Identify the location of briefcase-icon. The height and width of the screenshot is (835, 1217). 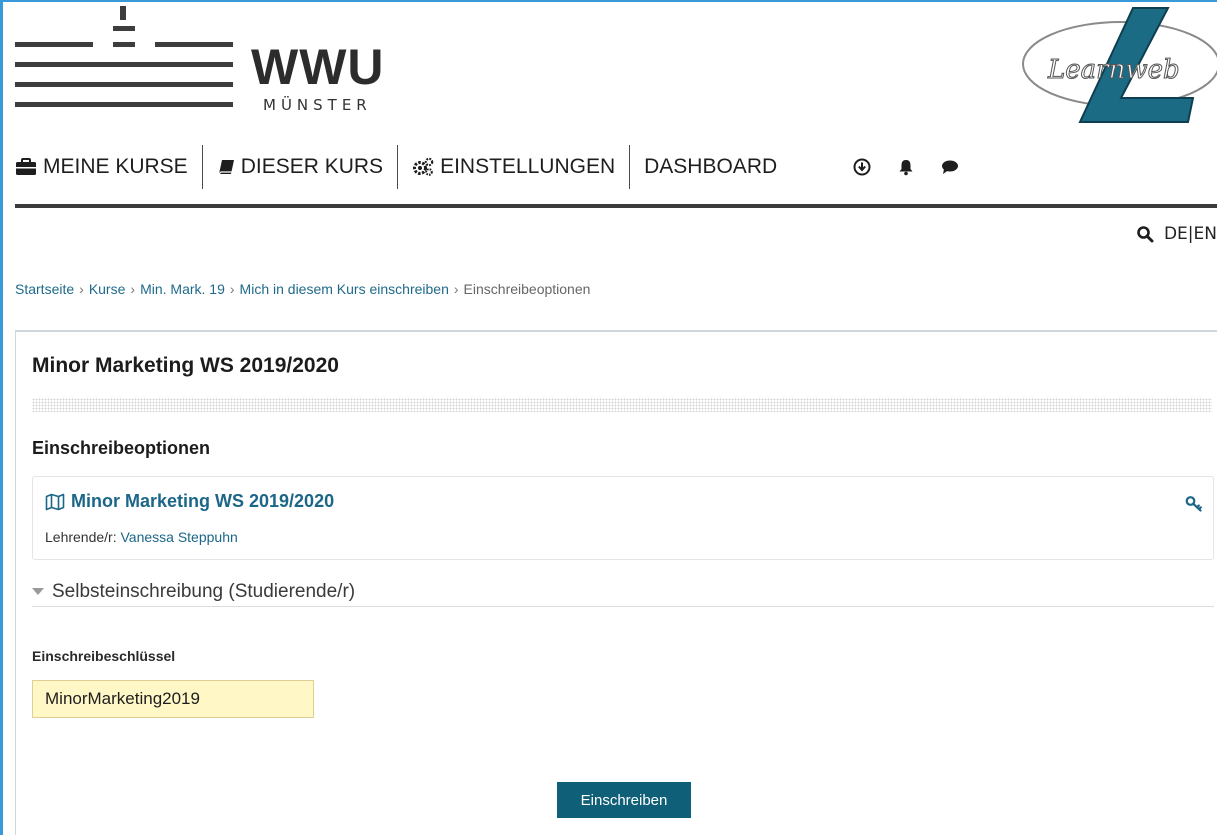
(26, 166).